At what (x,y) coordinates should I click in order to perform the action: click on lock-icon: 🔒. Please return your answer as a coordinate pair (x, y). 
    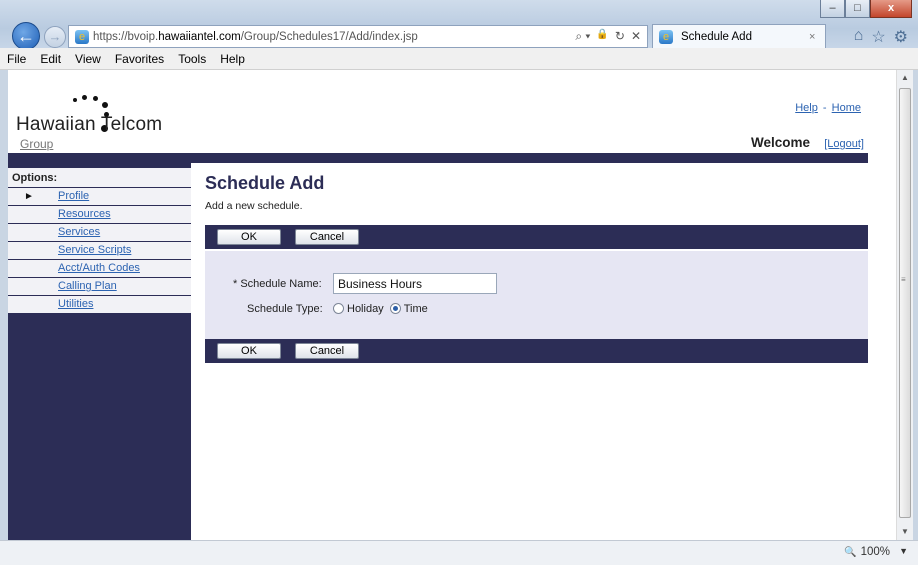
    Looking at the image, I should click on (602, 36).